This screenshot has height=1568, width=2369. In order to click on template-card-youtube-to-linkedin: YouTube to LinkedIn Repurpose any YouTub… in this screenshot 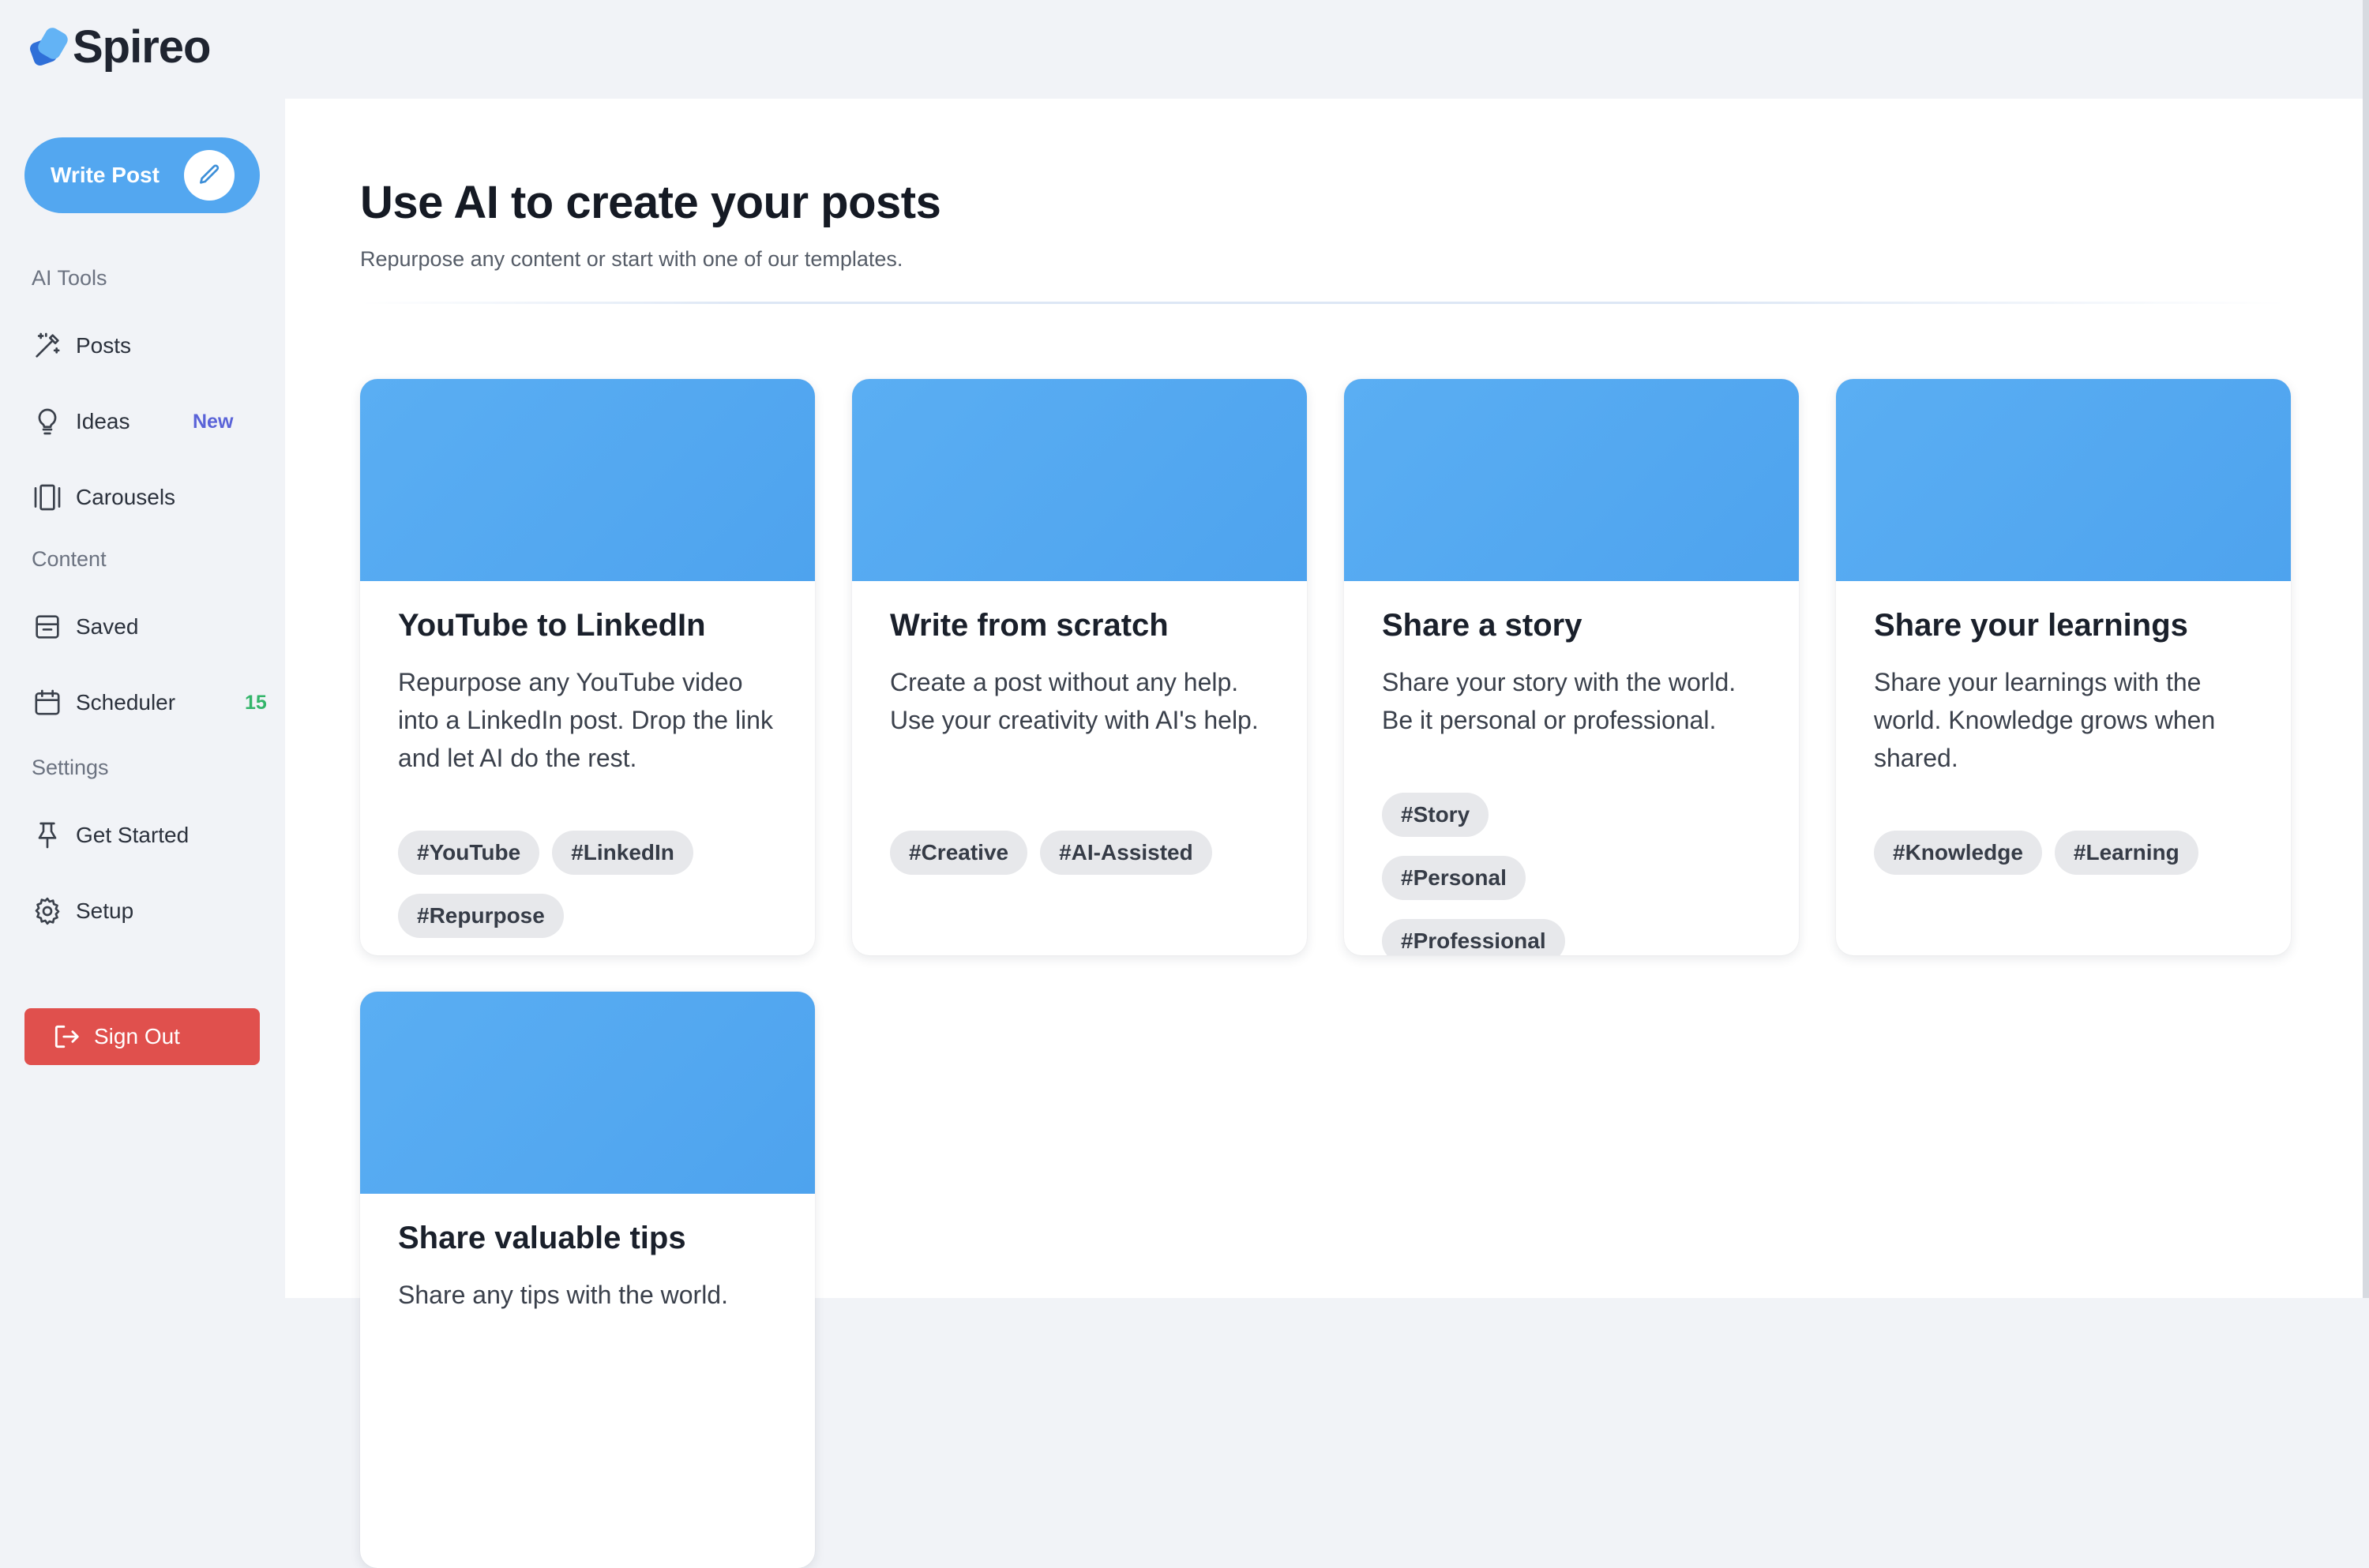, I will do `click(587, 667)`.